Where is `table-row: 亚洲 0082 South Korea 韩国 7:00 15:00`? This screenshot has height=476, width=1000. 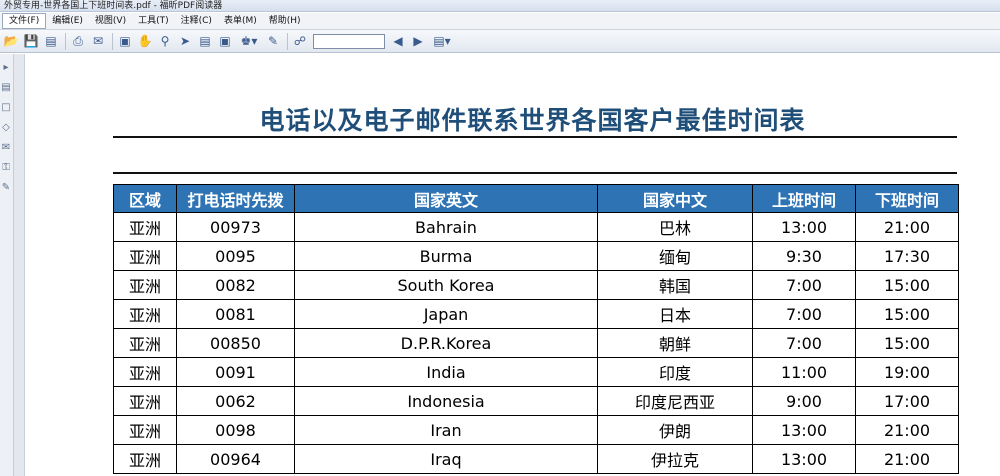
table-row: 亚洲 0082 South Korea 韩国 7:00 15:00 is located at coordinates (536, 285).